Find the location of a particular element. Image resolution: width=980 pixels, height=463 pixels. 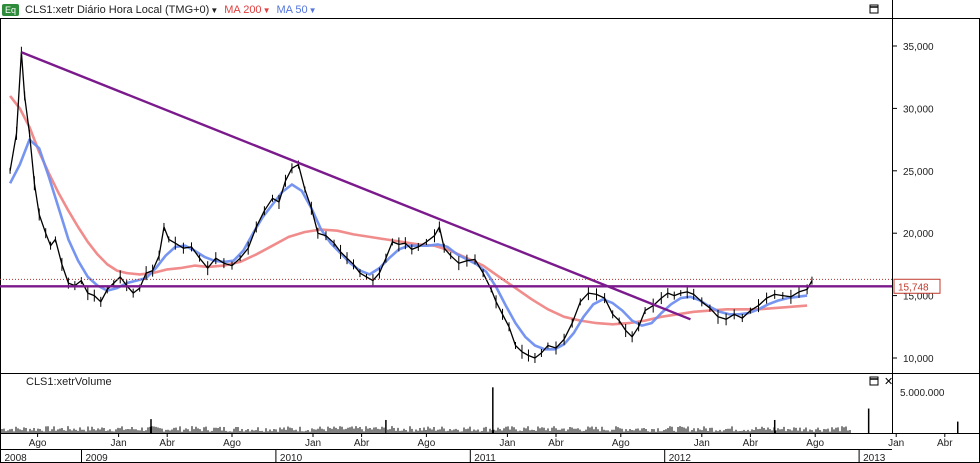

x-year-label: 2010 is located at coordinates (291, 458).